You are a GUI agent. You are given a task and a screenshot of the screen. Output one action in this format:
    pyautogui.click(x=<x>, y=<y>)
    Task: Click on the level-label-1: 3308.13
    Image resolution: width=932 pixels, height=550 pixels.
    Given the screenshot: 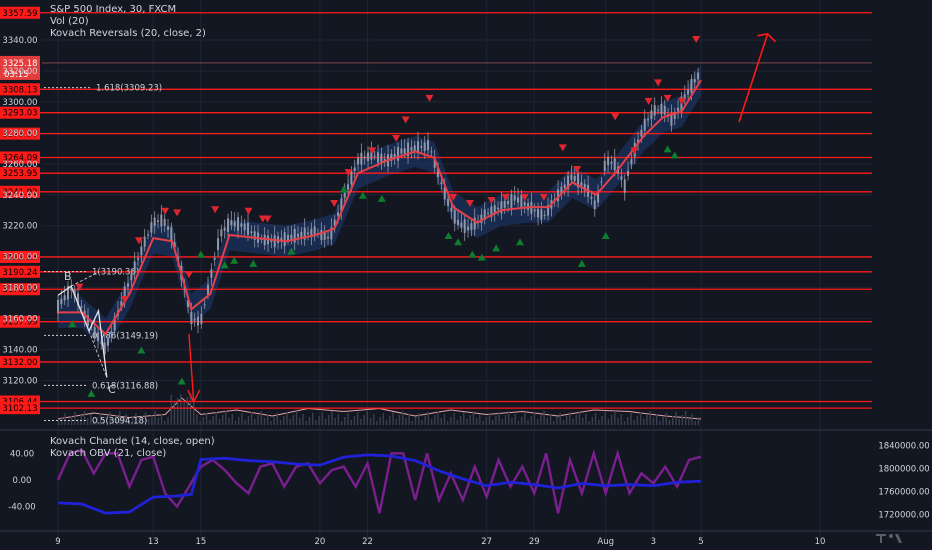 What is the action you would take?
    pyautogui.click(x=19, y=90)
    